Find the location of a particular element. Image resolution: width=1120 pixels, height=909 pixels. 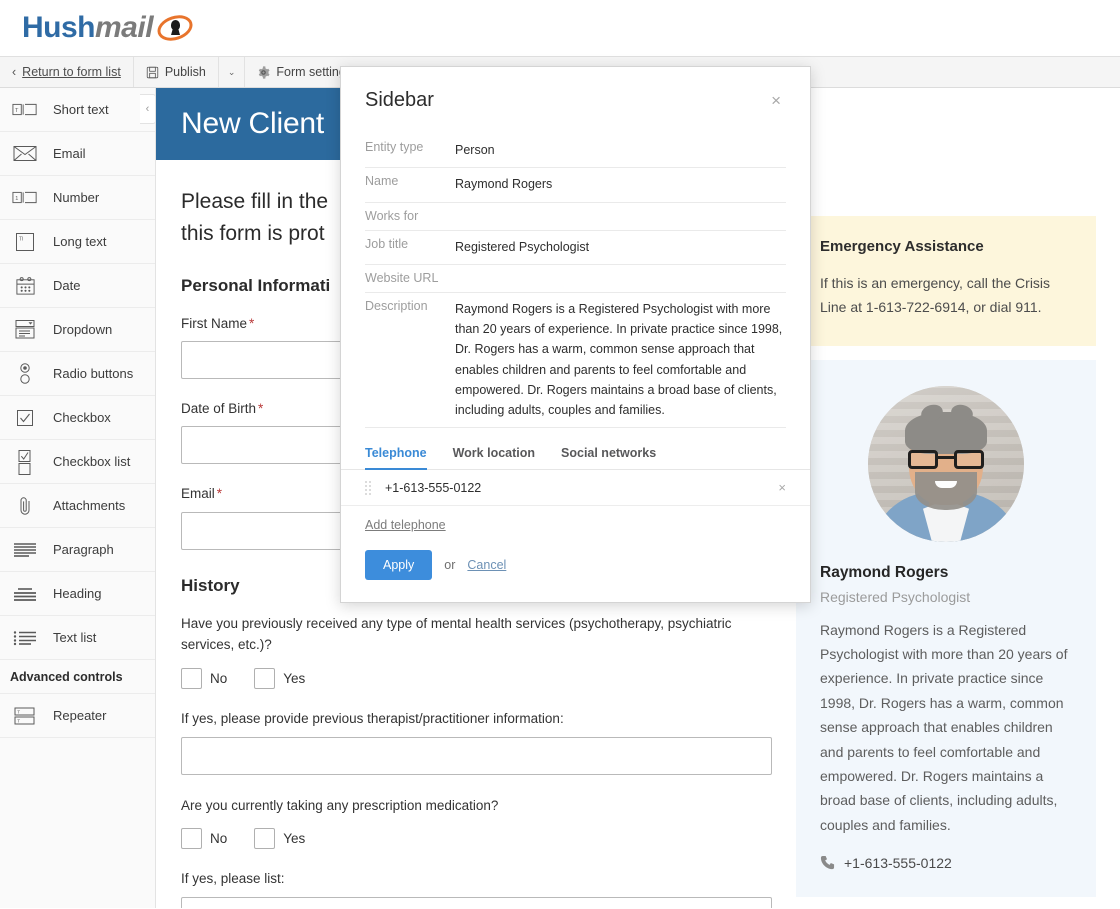

palette-item-paragraph: Paragraph is located at coordinates (77, 550).